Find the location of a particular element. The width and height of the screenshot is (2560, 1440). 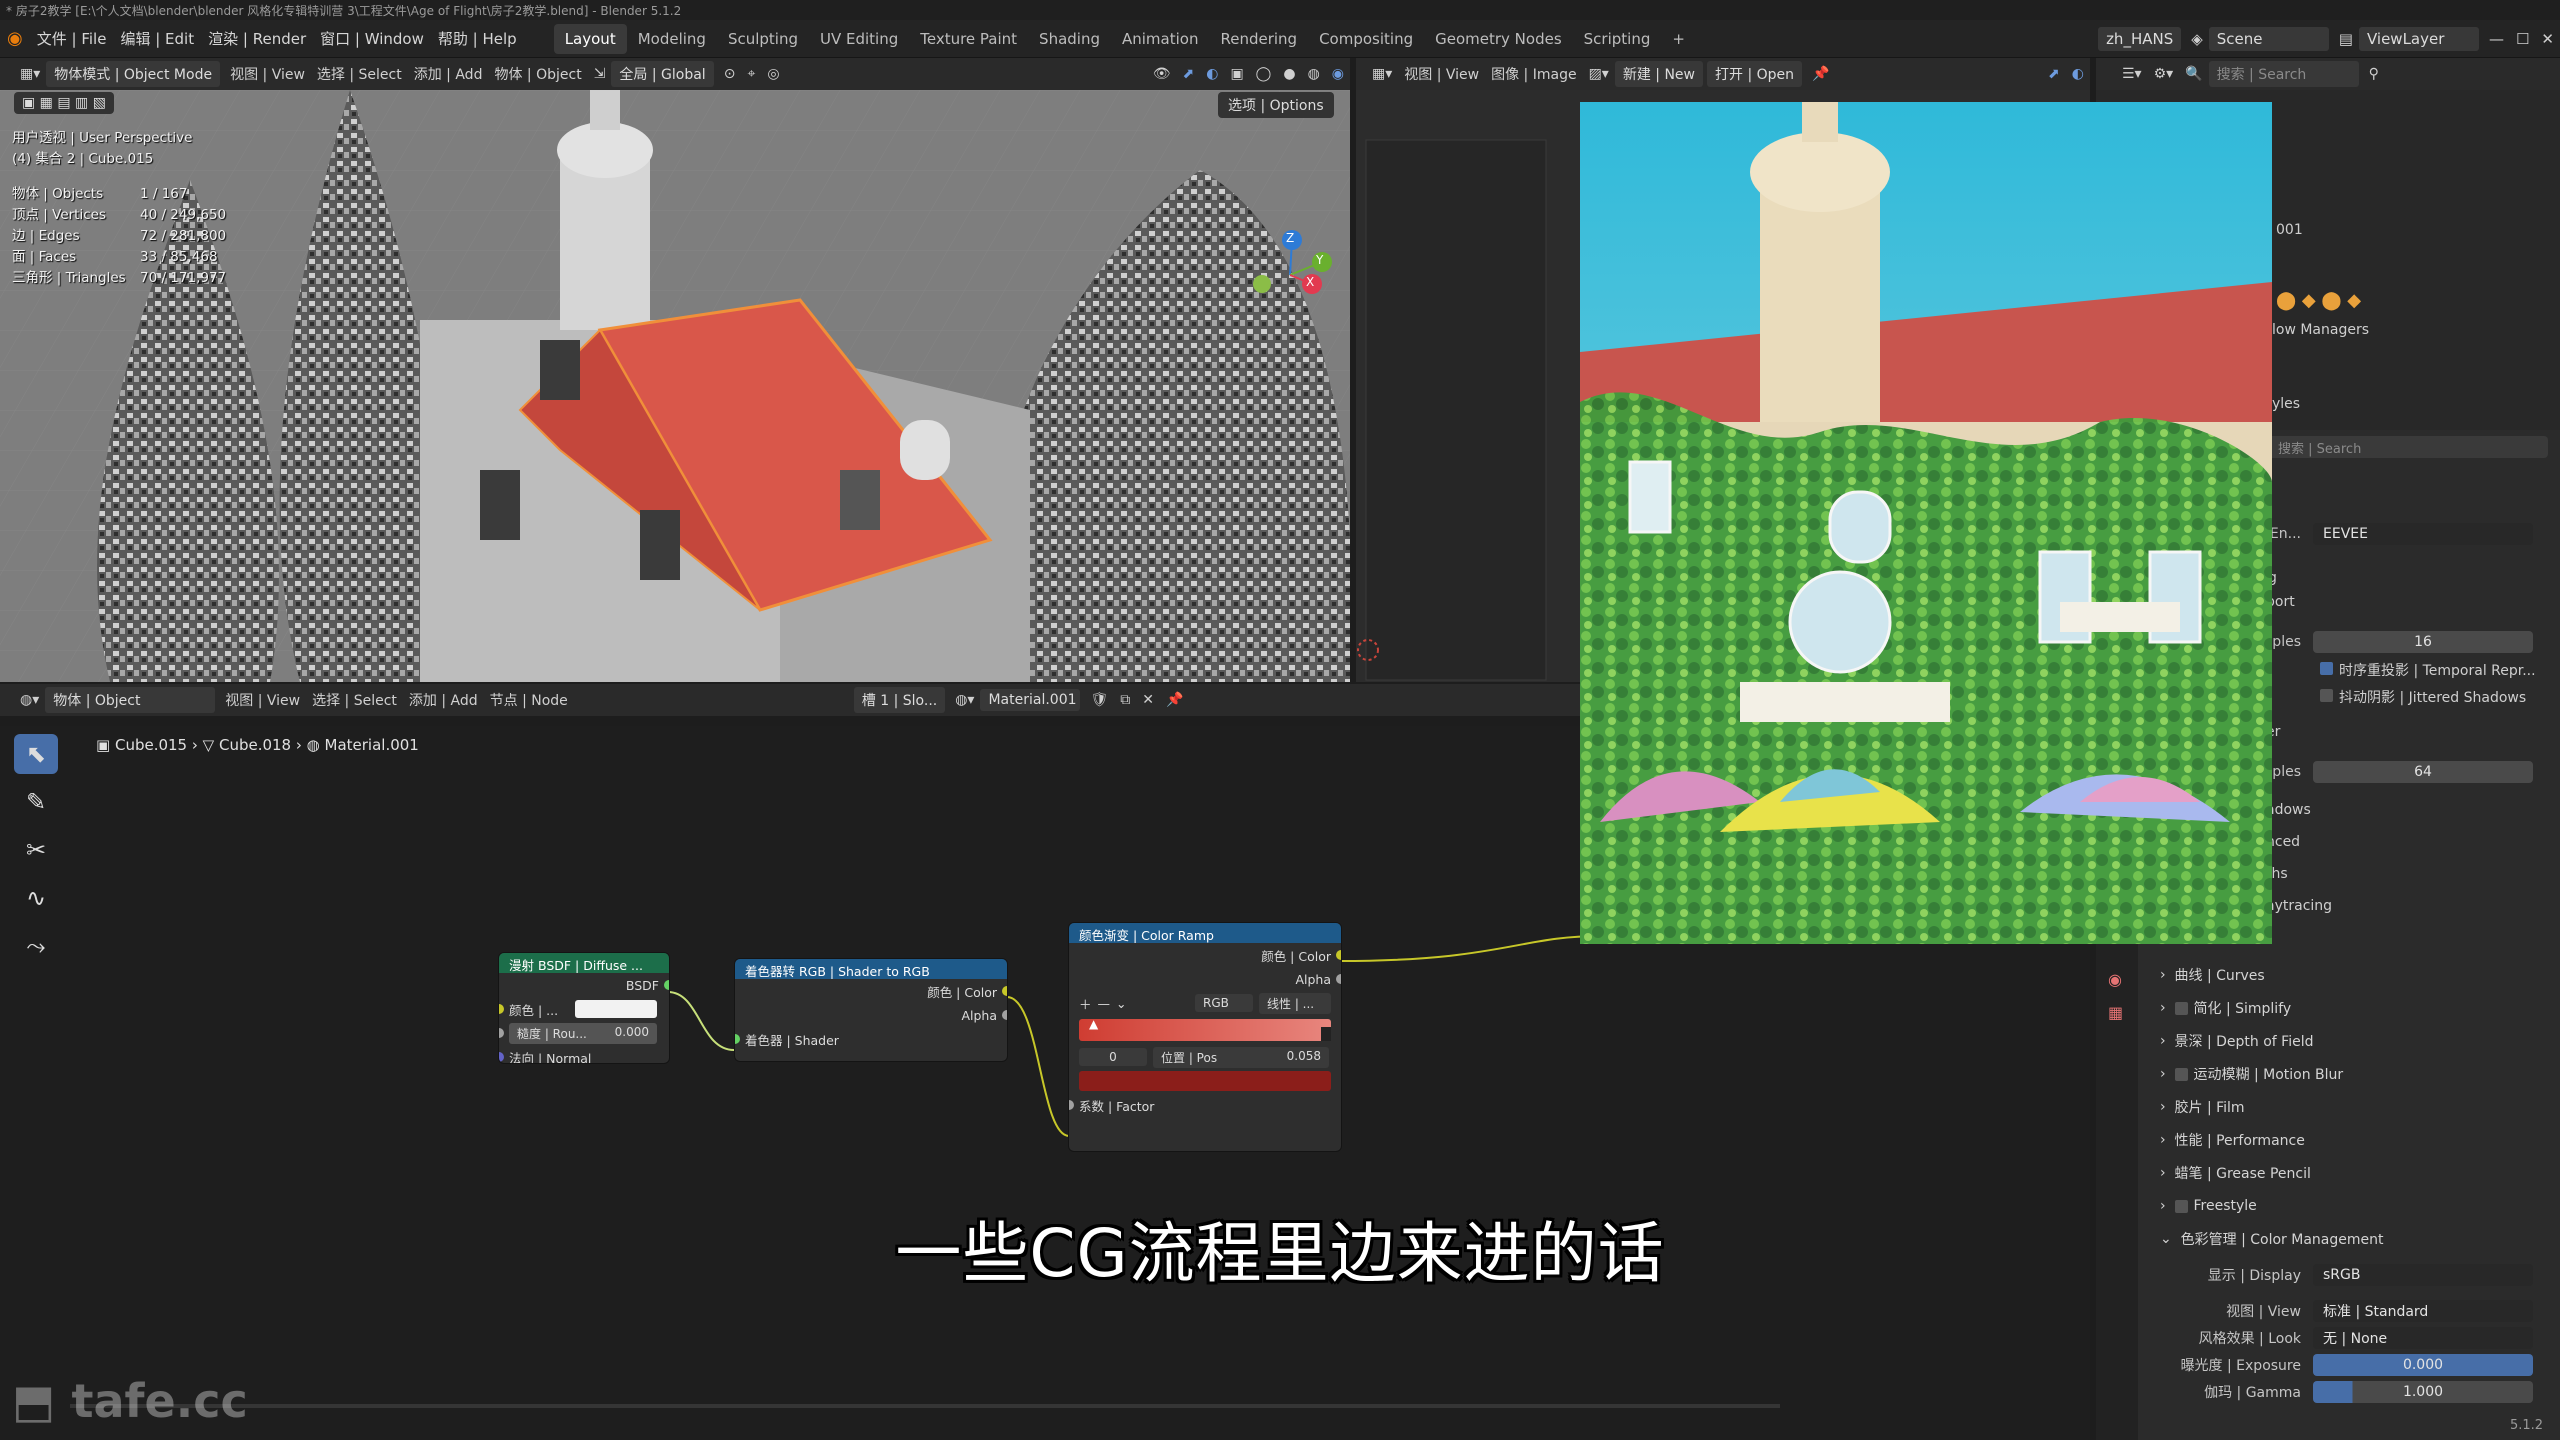

ramp-stop-color-swatch is located at coordinates (1205, 1081).